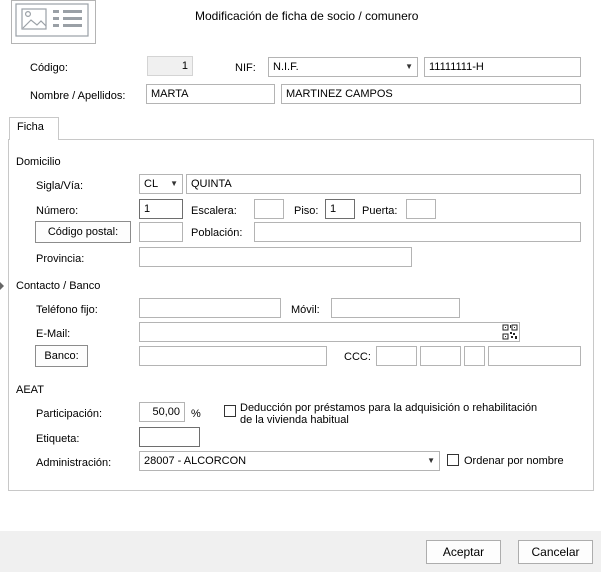  What do you see at coordinates (233, 356) in the screenshot?
I see `banco-field` at bounding box center [233, 356].